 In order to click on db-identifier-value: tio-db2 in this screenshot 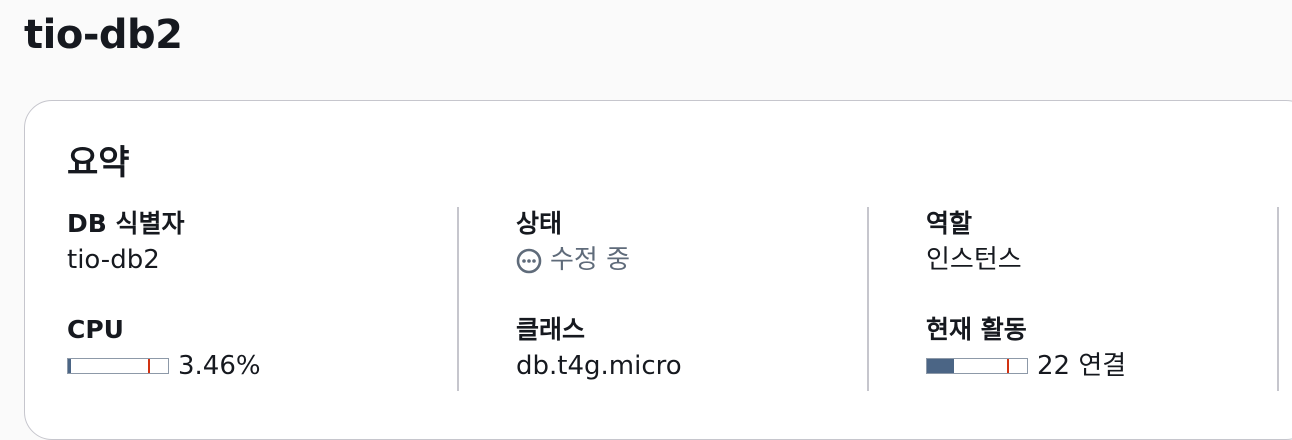, I will do `click(113, 260)`.